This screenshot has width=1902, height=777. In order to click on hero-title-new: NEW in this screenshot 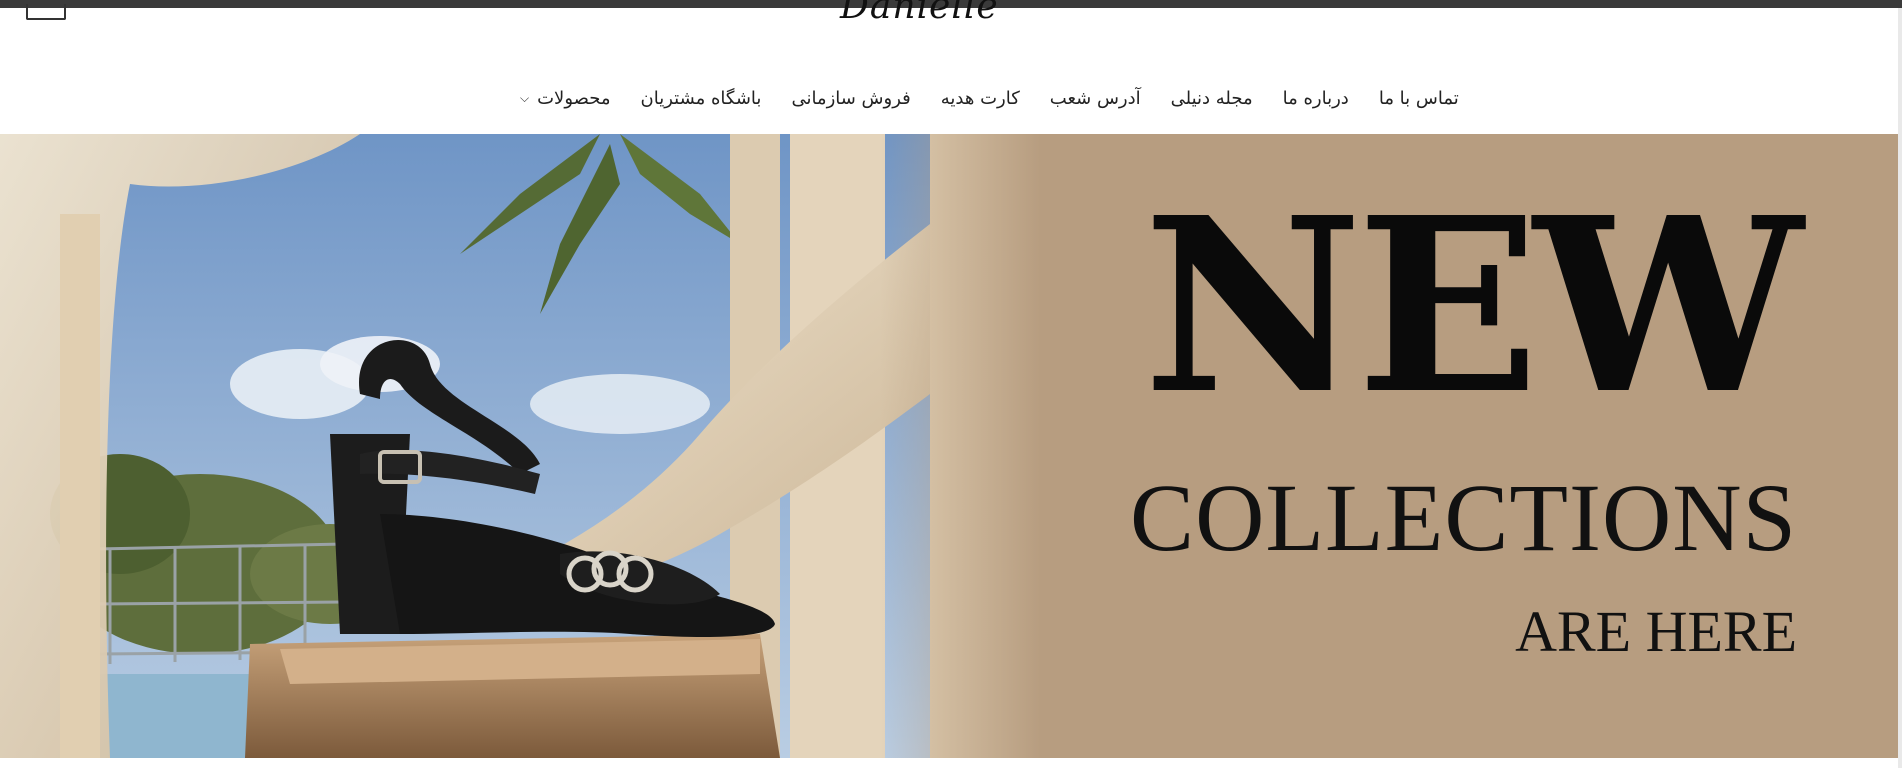, I will do `click(1473, 306)`.